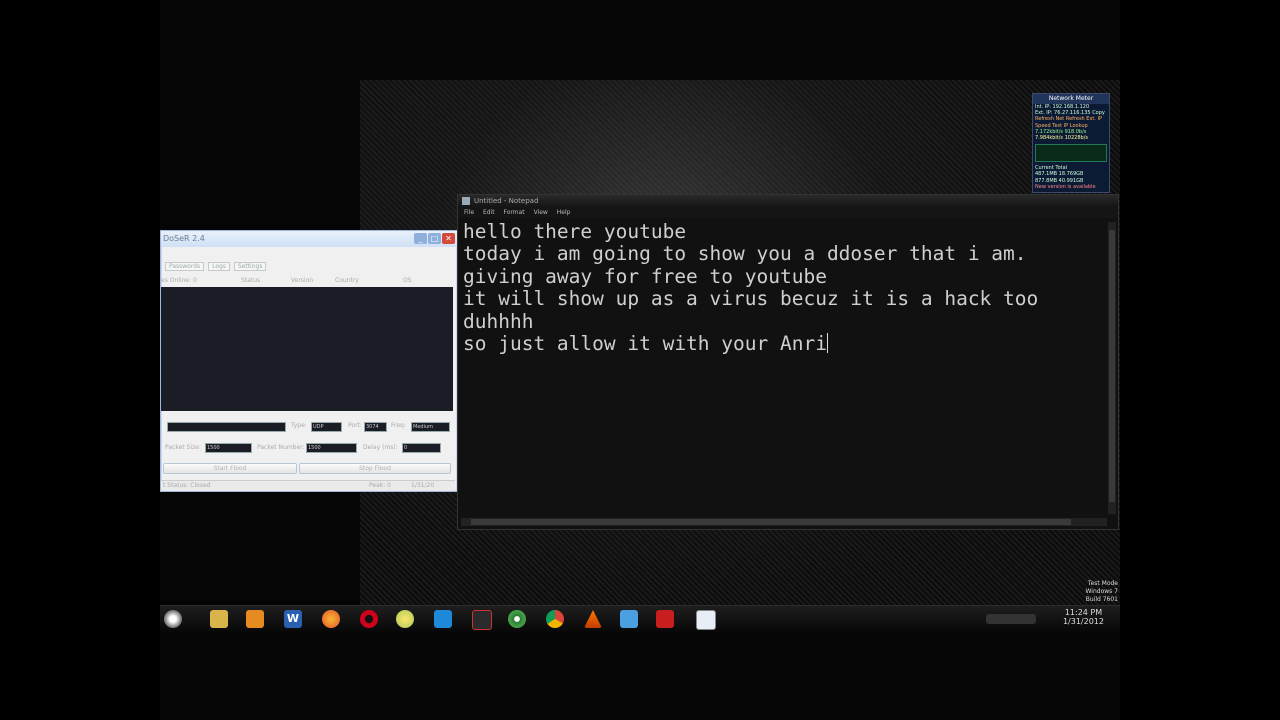  I want to click on horizontal-scrollbar, so click(784, 522).